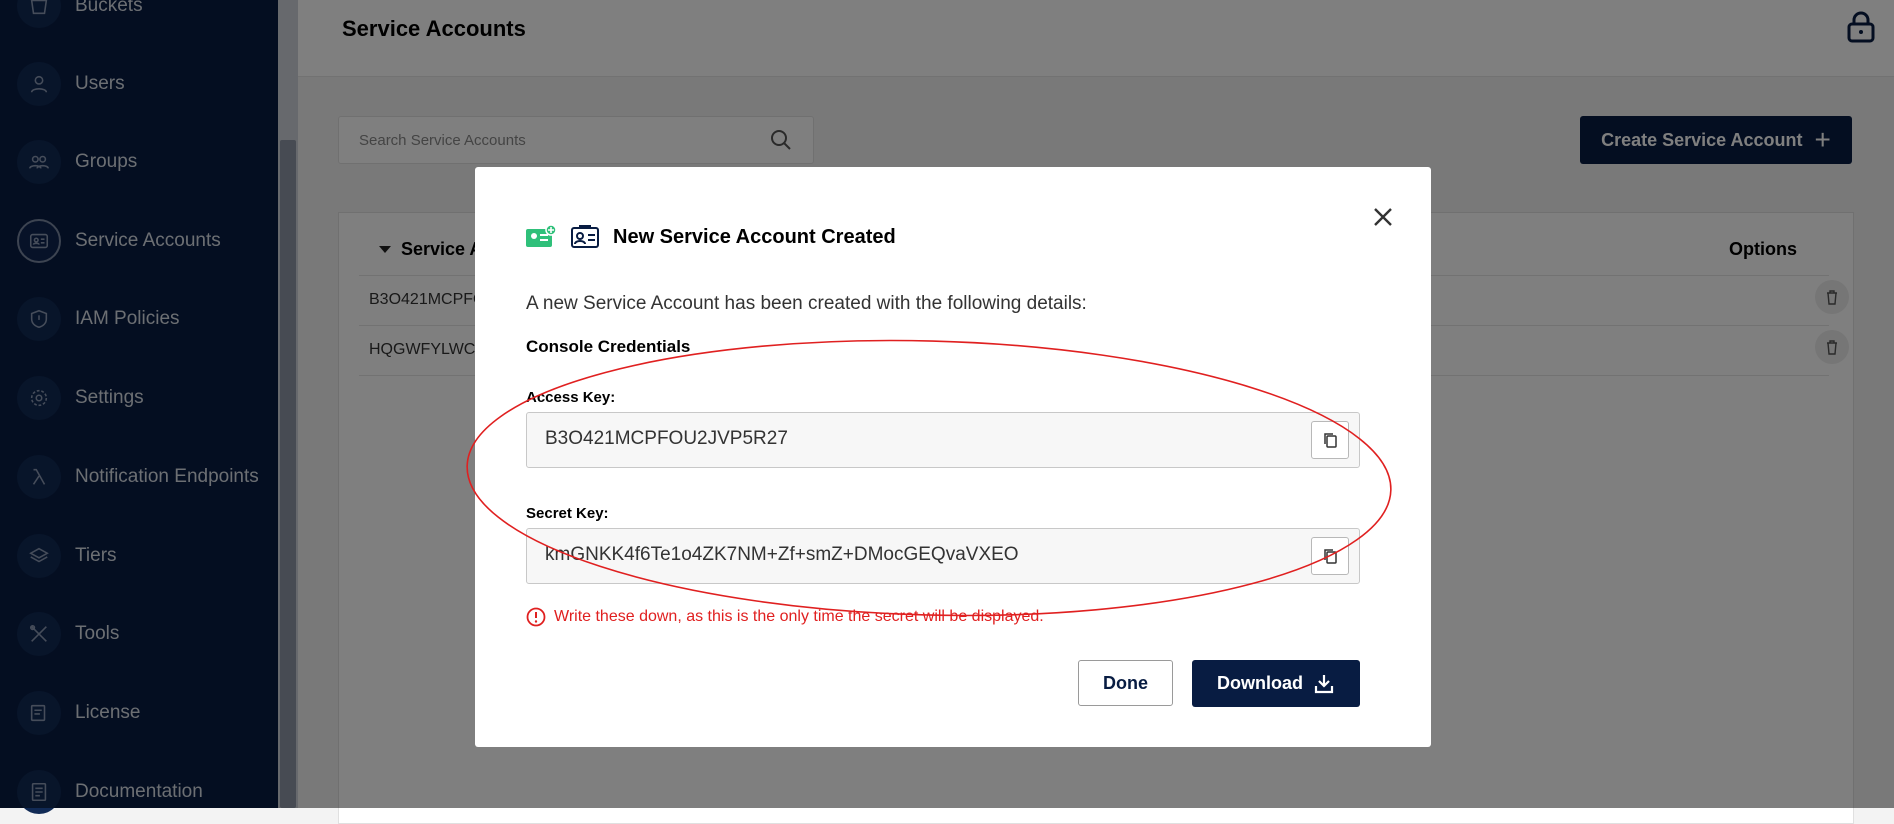  I want to click on download-icon, so click(1324, 683).